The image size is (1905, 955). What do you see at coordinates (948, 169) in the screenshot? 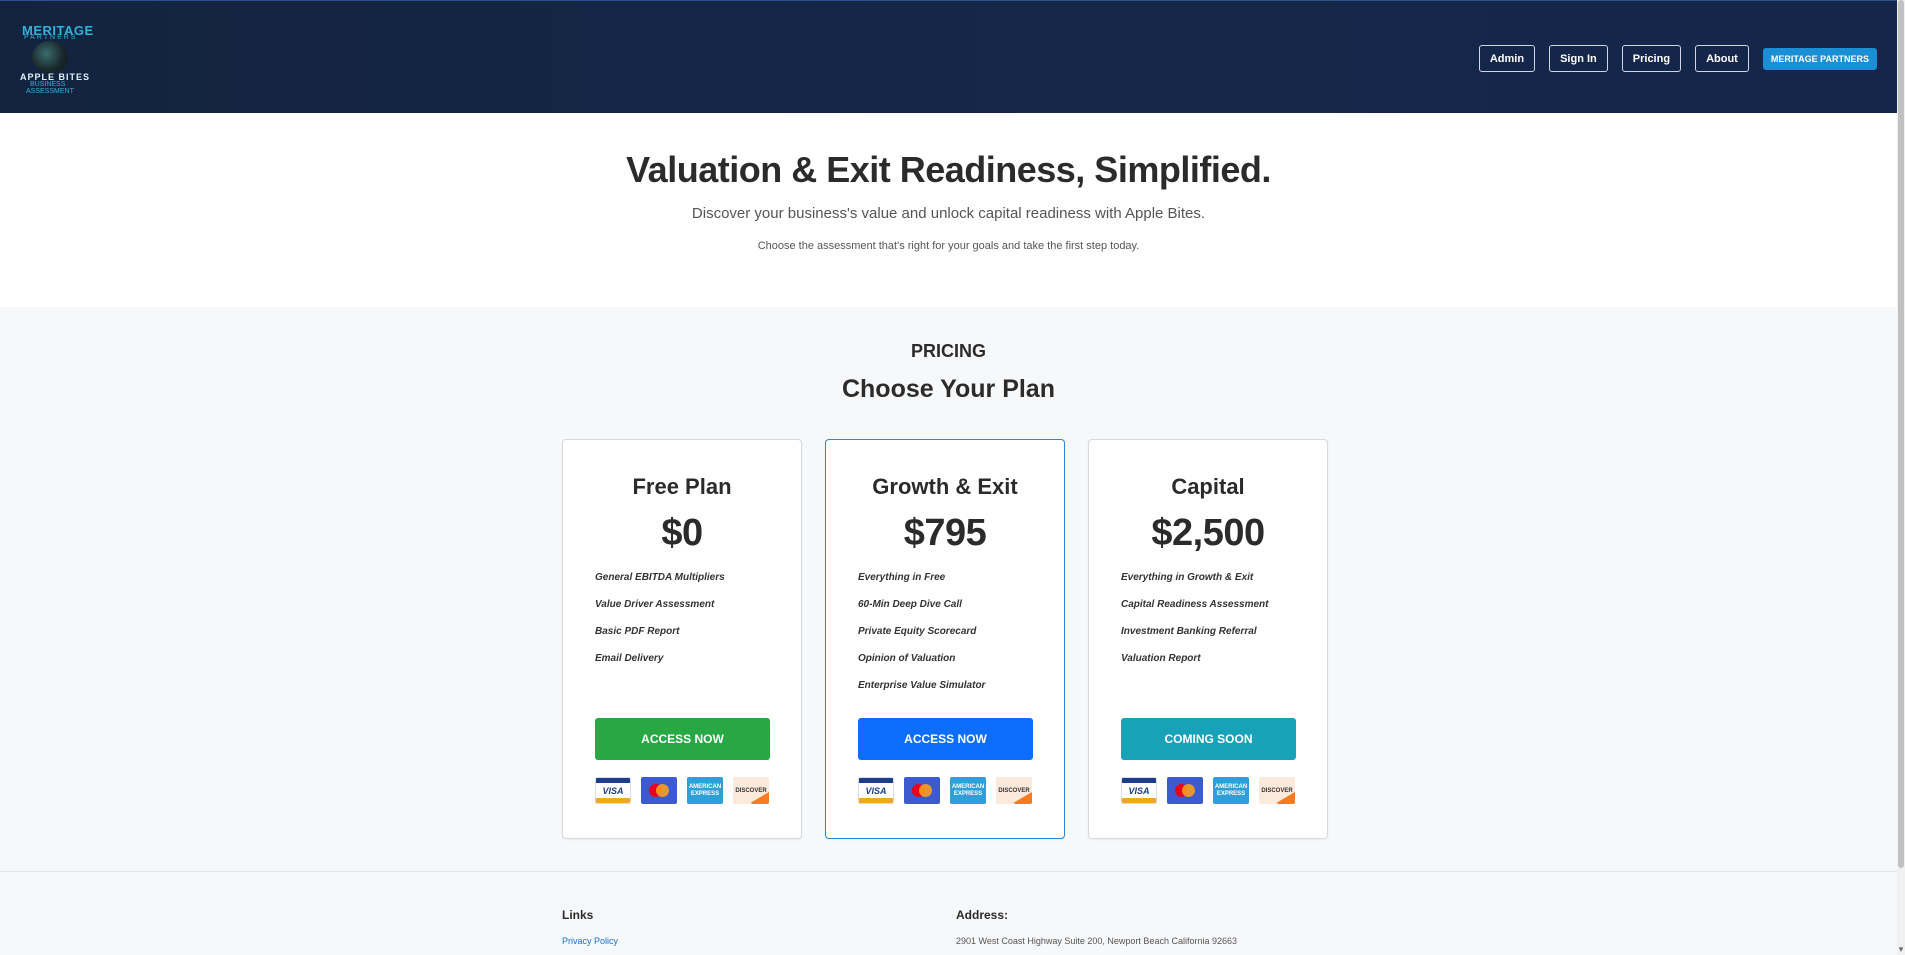
I see `hero-title: Valuation & Exit Readiness, Simplified.` at bounding box center [948, 169].